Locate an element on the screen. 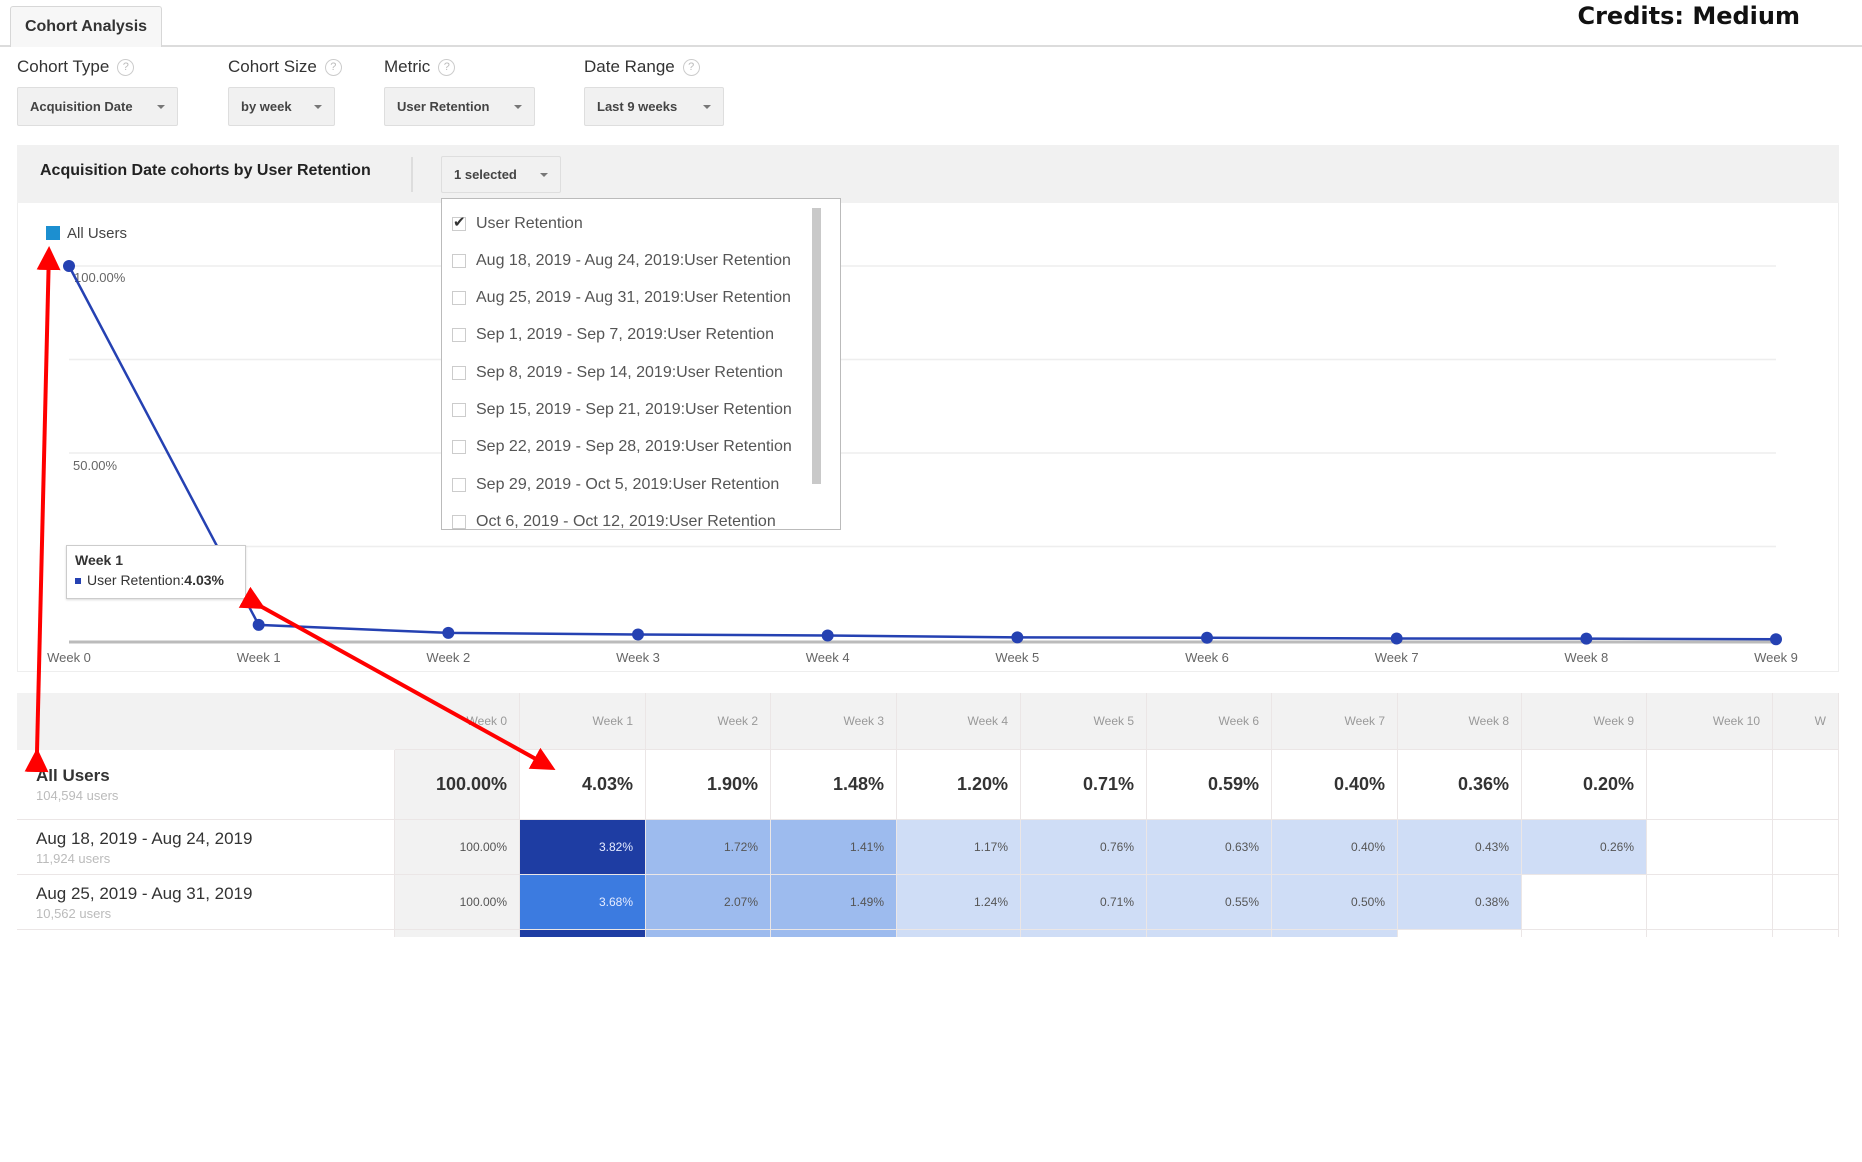 Image resolution: width=1862 pixels, height=1162 pixels. column-header: Week 4 is located at coordinates (959, 721).